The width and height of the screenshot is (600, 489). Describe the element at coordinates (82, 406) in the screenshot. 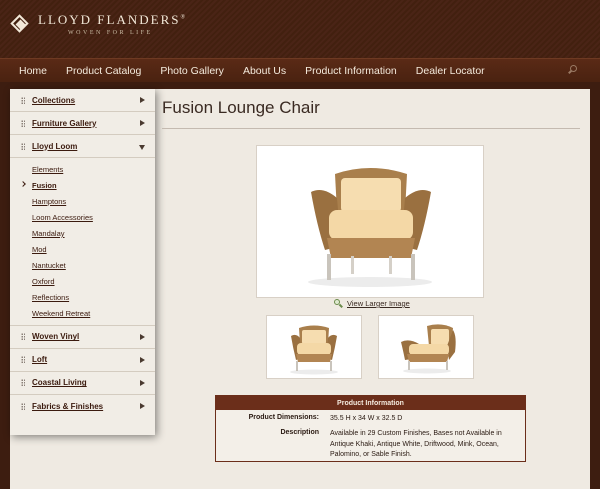

I see `sidebar-item-fabrics-finishes: Fabrics & Finishes` at that location.